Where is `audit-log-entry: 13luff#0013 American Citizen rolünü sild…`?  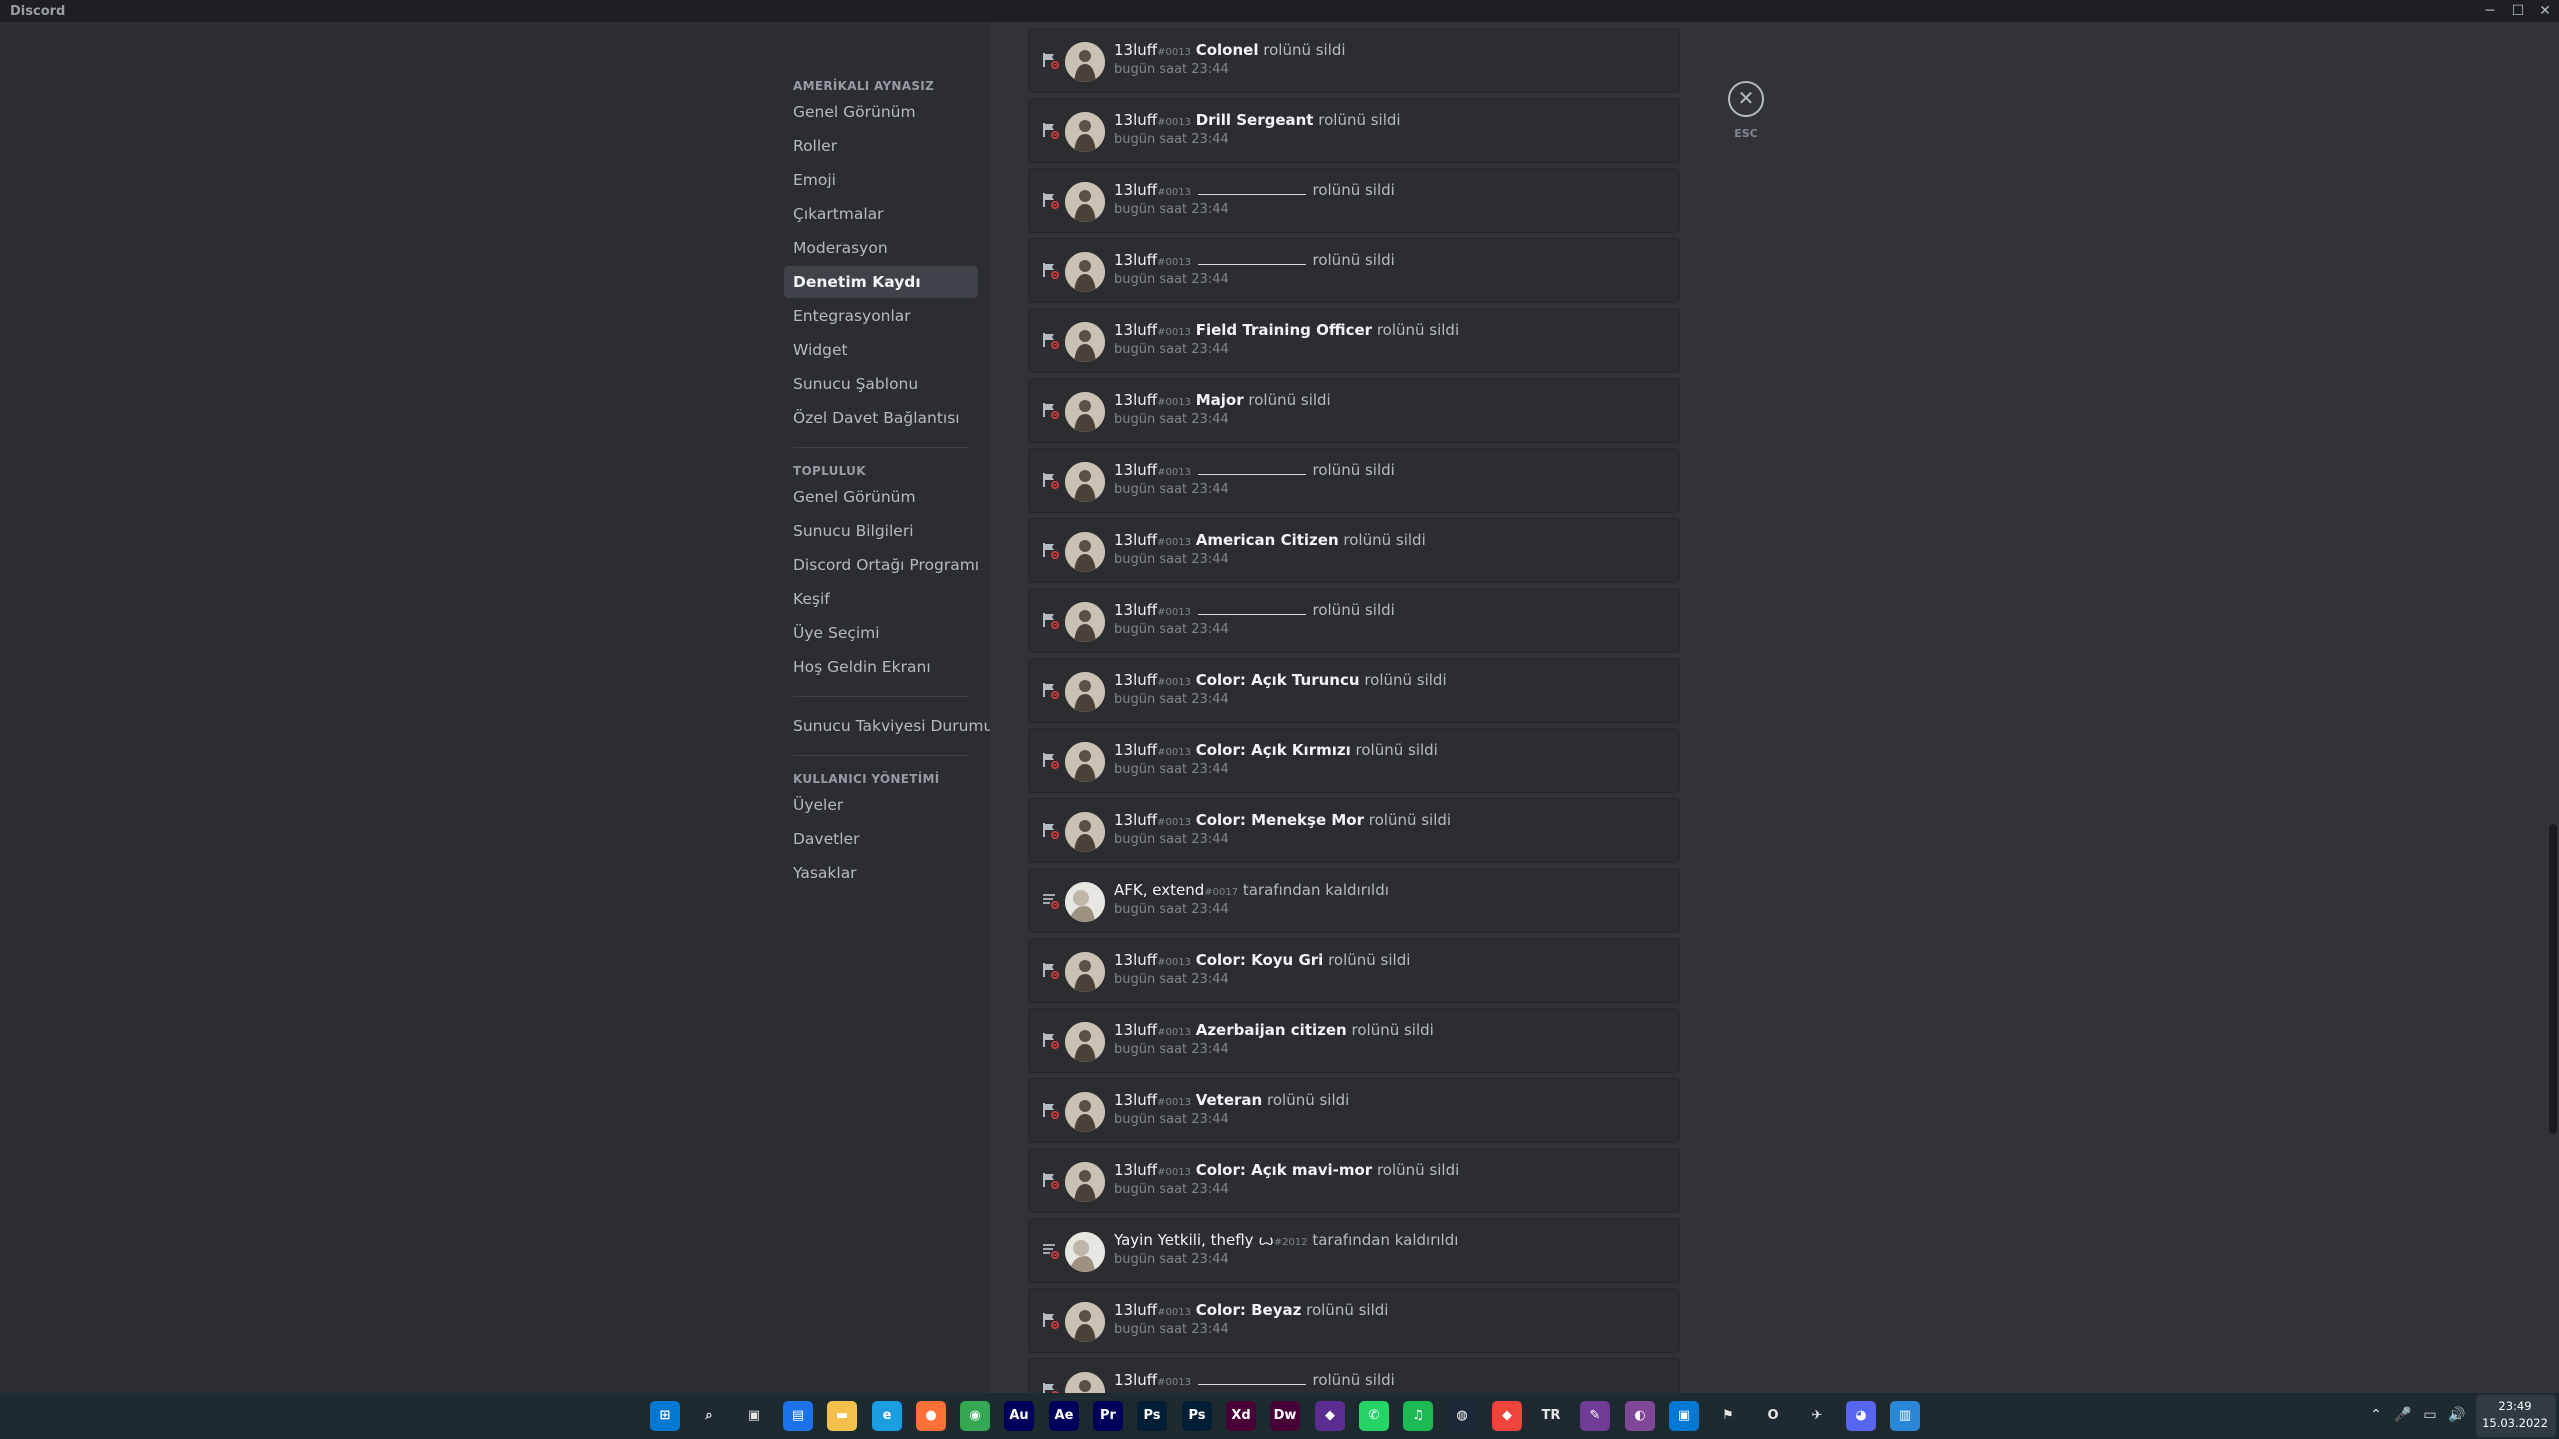
audit-log-entry: 13luff#0013 American Citizen rolünü sild… is located at coordinates (1354, 550).